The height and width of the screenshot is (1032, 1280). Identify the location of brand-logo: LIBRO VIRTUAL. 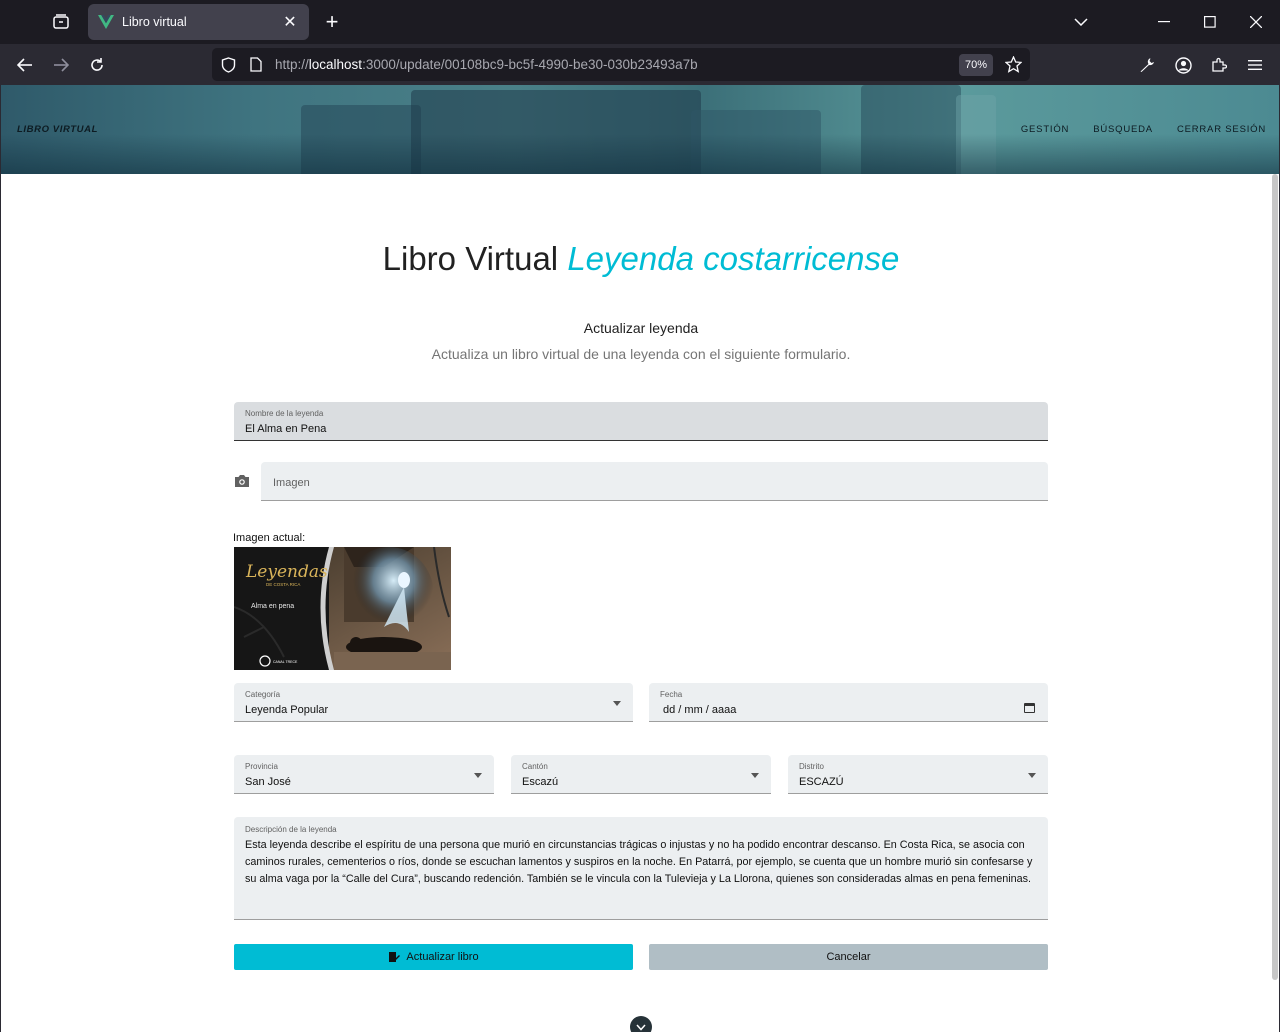
(57, 129).